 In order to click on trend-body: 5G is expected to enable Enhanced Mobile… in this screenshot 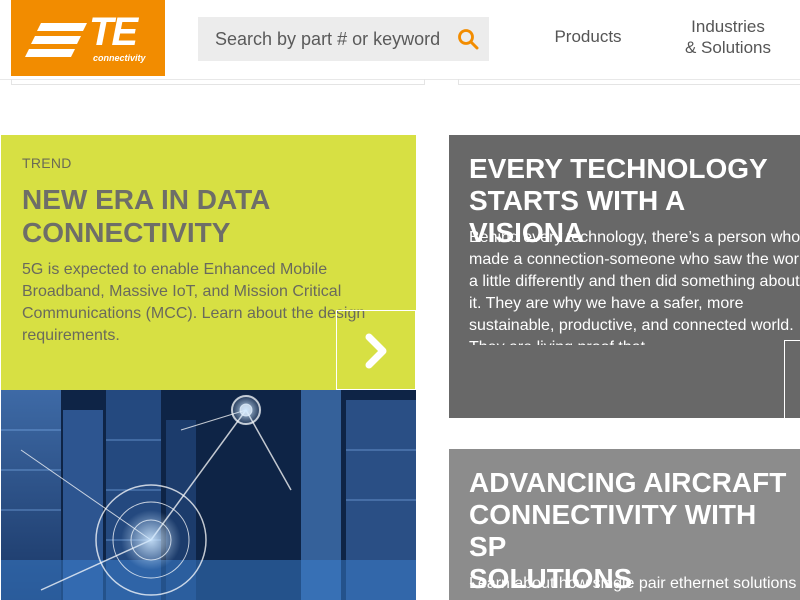, I will do `click(194, 302)`.